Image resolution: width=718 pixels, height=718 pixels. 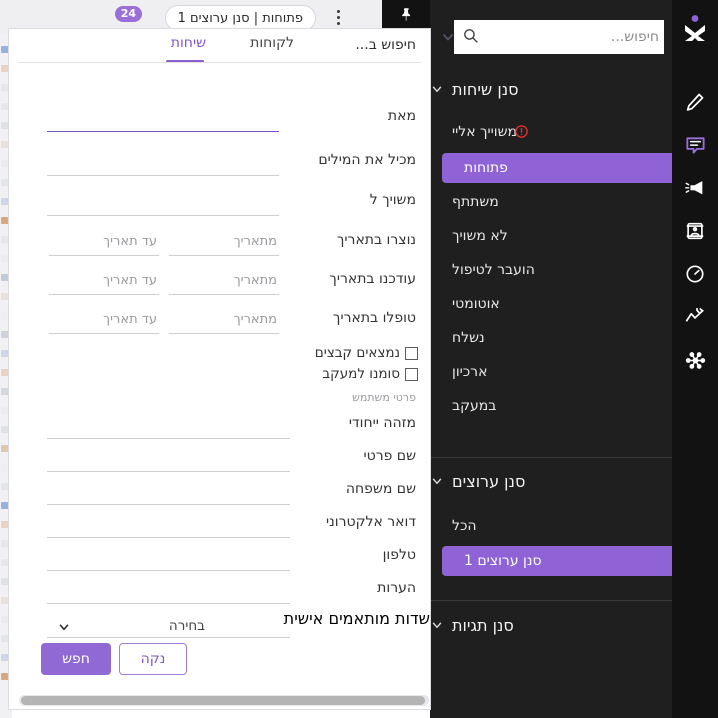 What do you see at coordinates (480, 236) in the screenshot?
I see `sidebar-item-label: לא משויך` at bounding box center [480, 236].